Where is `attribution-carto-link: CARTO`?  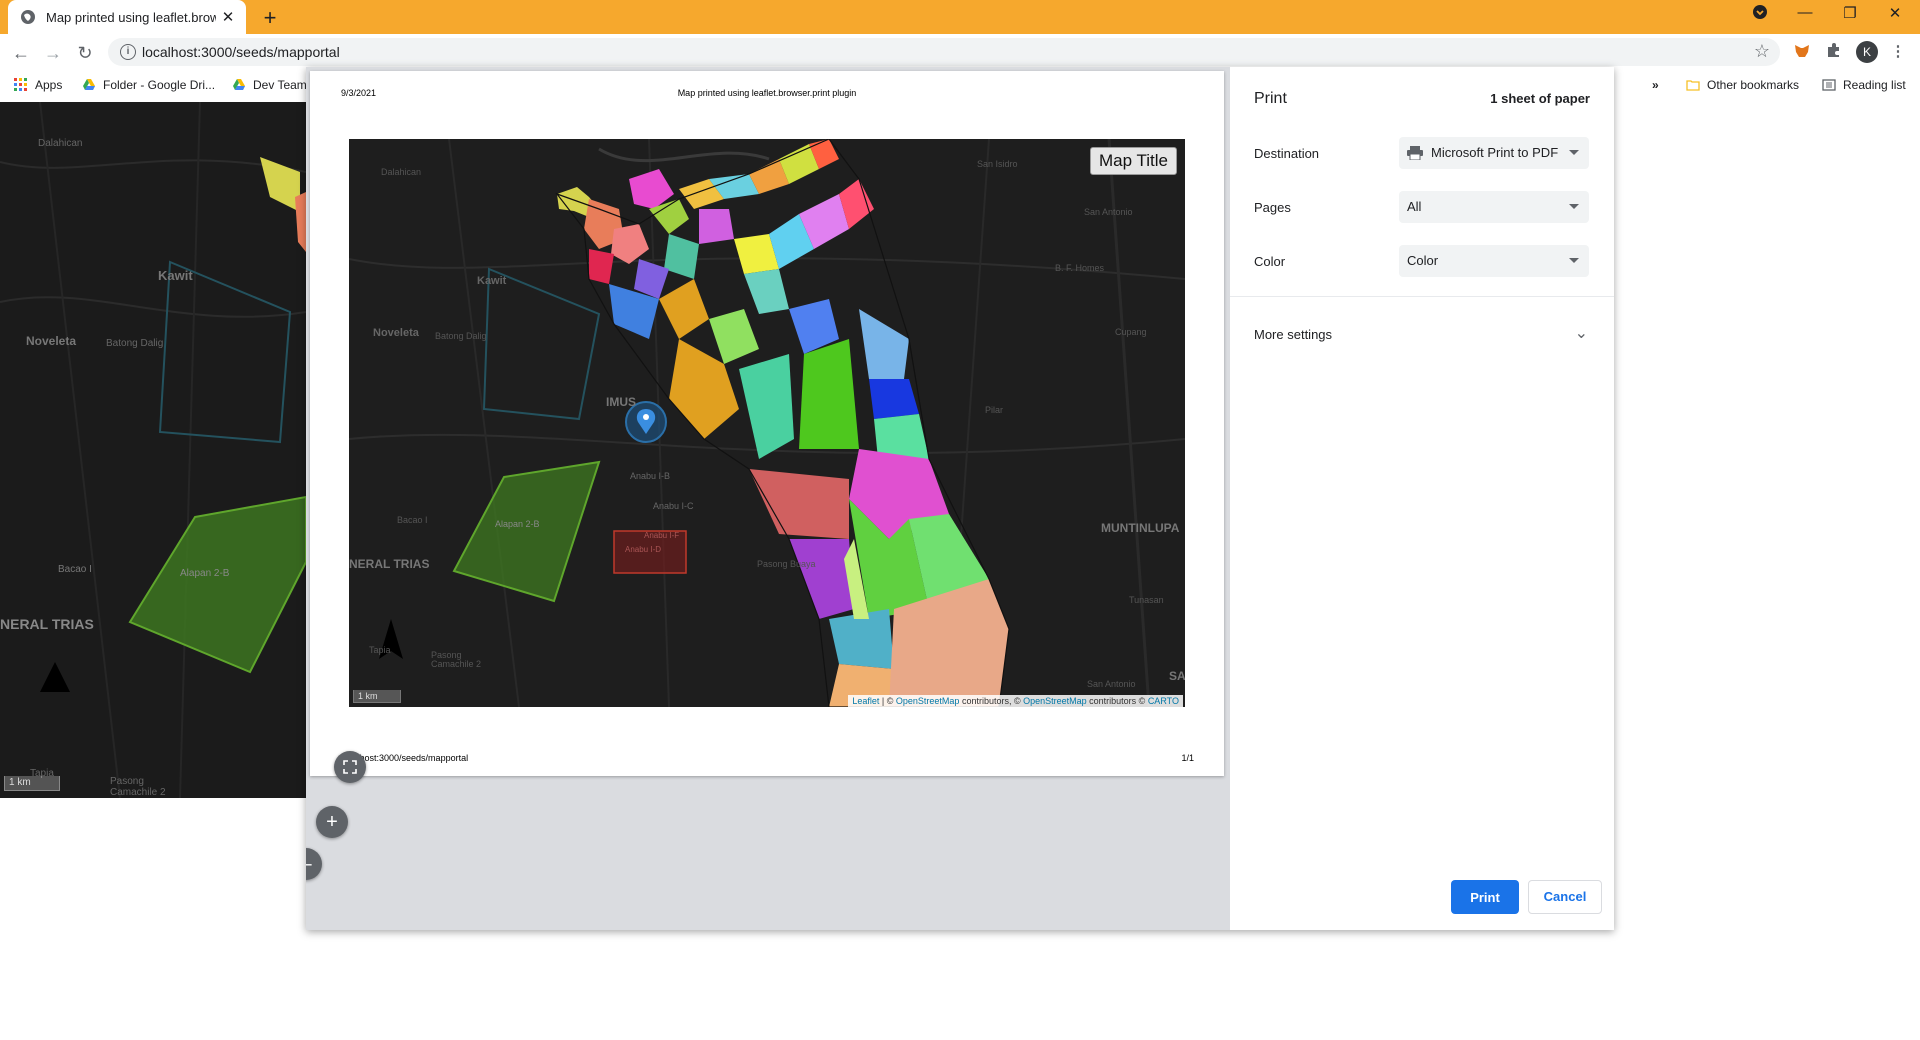 attribution-carto-link: CARTO is located at coordinates (1163, 701).